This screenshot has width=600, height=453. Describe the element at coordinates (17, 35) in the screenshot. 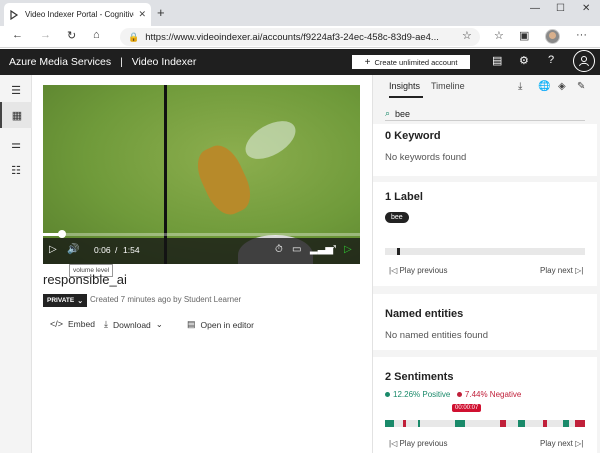

I see `back-icon: ←` at that location.